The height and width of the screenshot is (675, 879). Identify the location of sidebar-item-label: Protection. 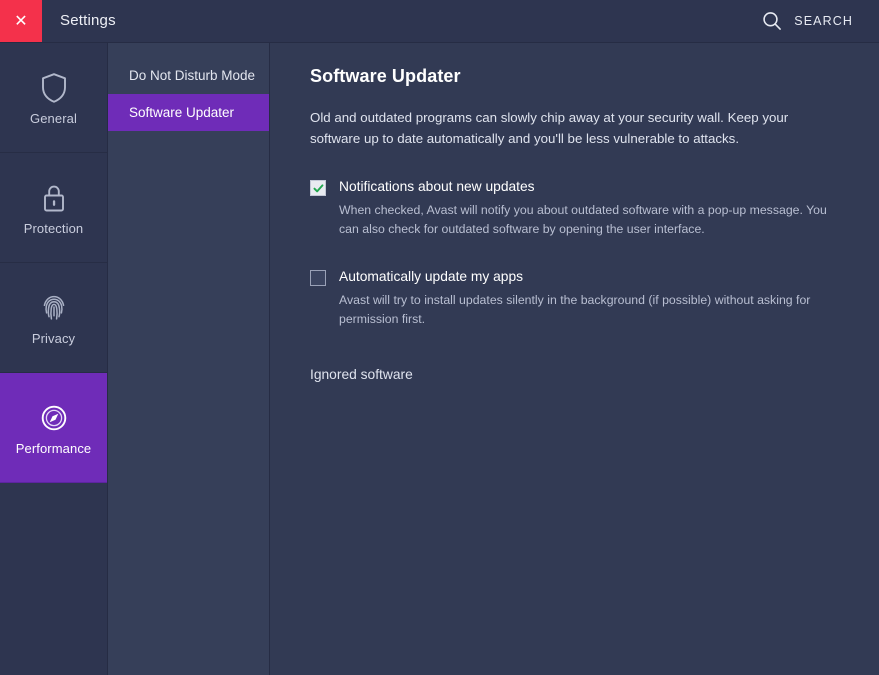
(53, 228).